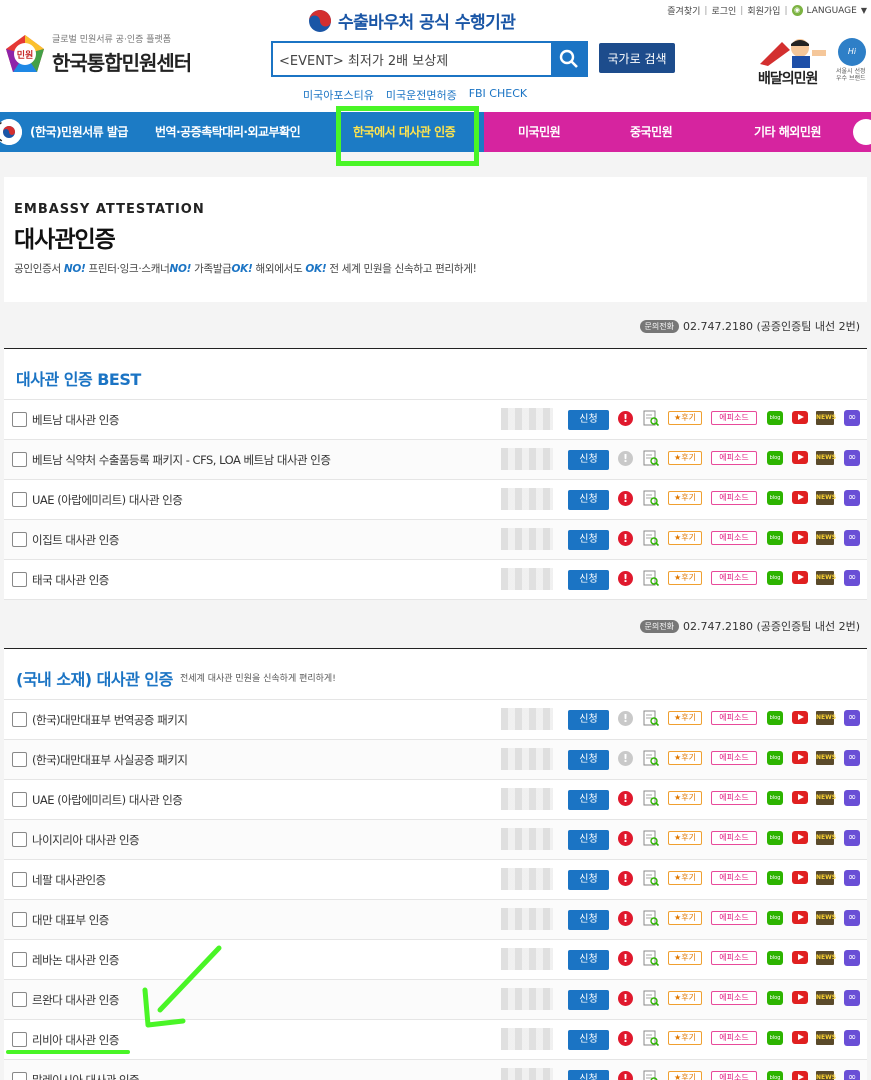  I want to click on item-label: 이집트 대사관 인증, so click(75, 540).